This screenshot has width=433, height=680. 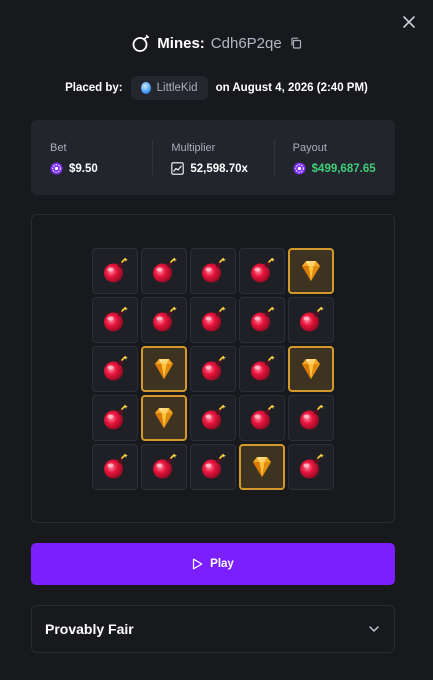 What do you see at coordinates (334, 157) in the screenshot?
I see `stat-payout: Payout $499,687.65` at bounding box center [334, 157].